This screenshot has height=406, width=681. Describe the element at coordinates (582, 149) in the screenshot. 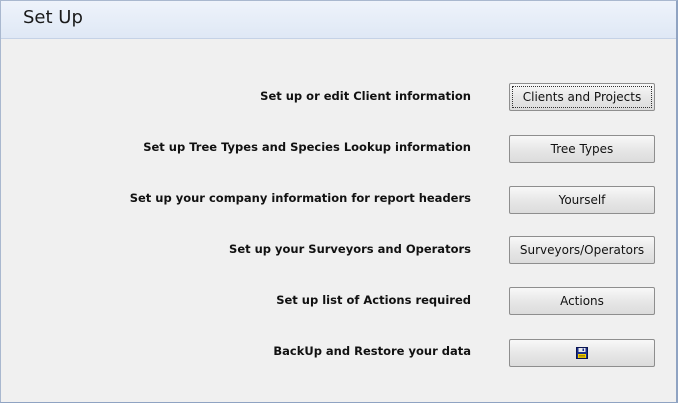

I see `tree-types-button: Tree Types` at that location.